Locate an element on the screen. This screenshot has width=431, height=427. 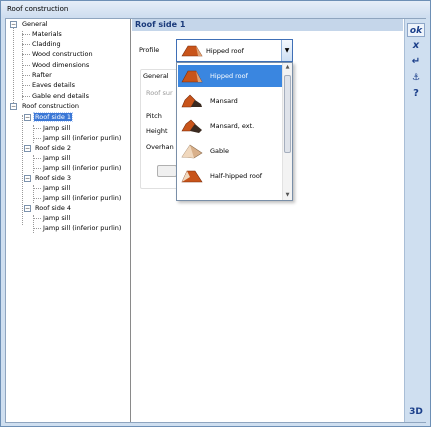
tree-item-roof-side-4: − Roof side 4 is located at coordinates (48, 208).